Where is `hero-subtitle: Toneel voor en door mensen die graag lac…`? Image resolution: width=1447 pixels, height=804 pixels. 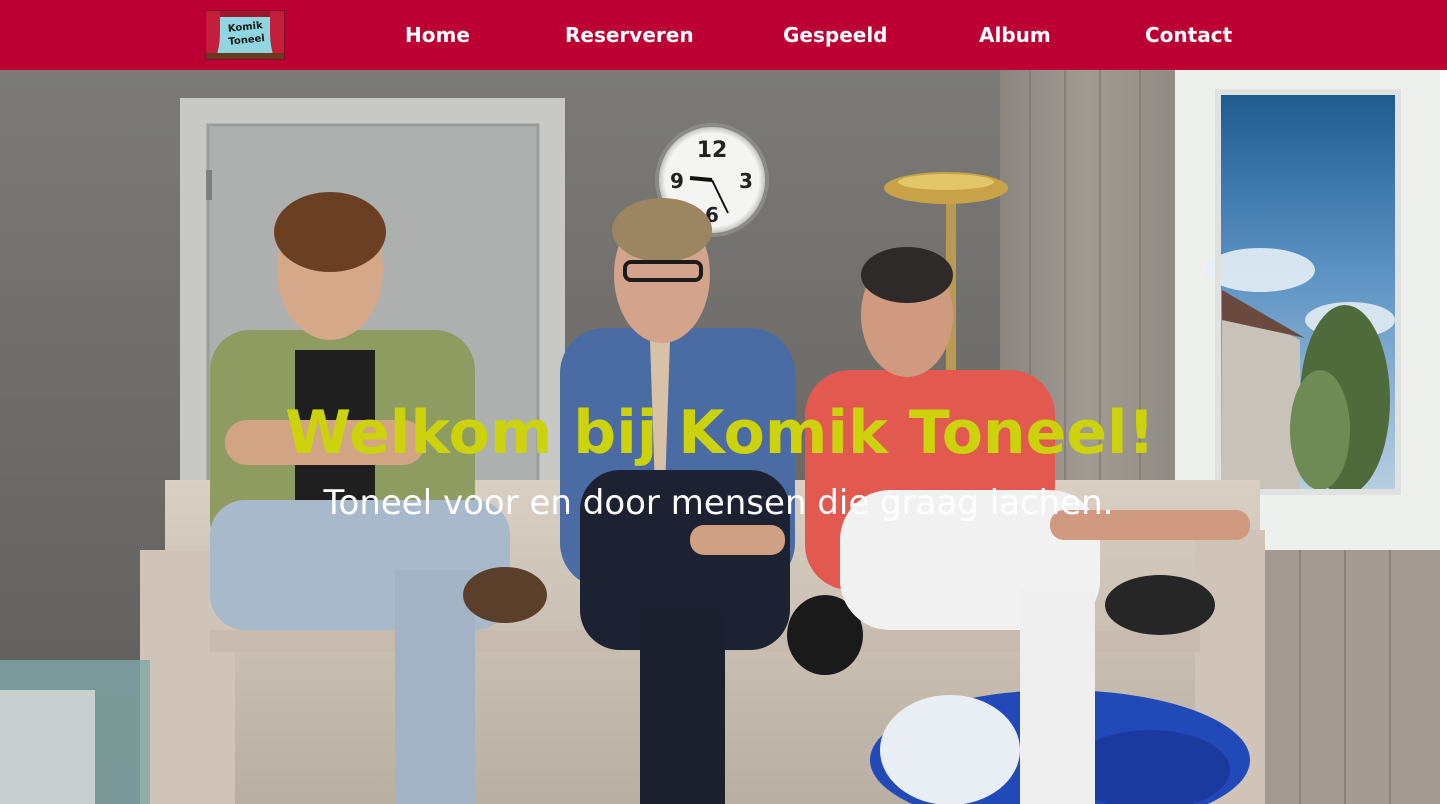
hero-subtitle: Toneel voor en door mensen die graag lac… is located at coordinates (718, 503).